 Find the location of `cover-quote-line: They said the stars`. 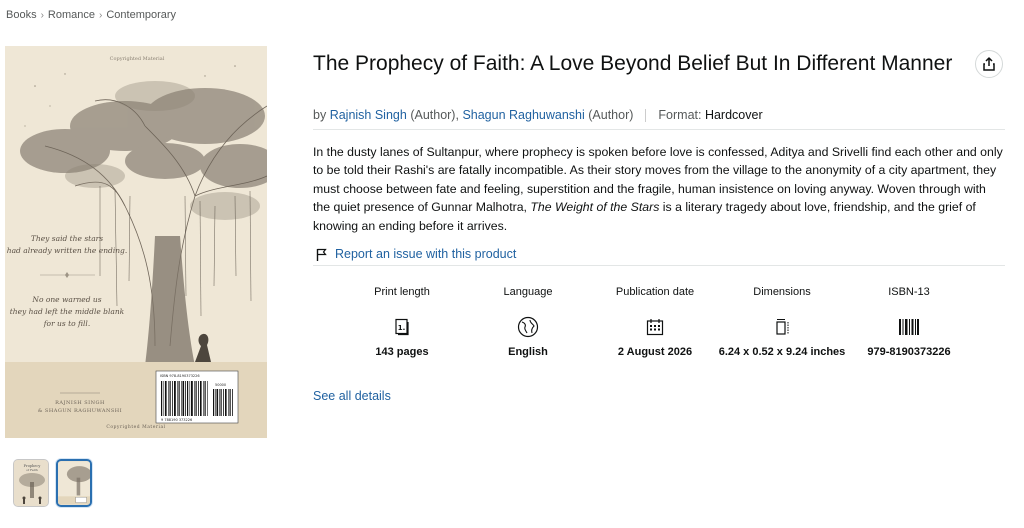

cover-quote-line: They said the stars is located at coordinates (67, 238).